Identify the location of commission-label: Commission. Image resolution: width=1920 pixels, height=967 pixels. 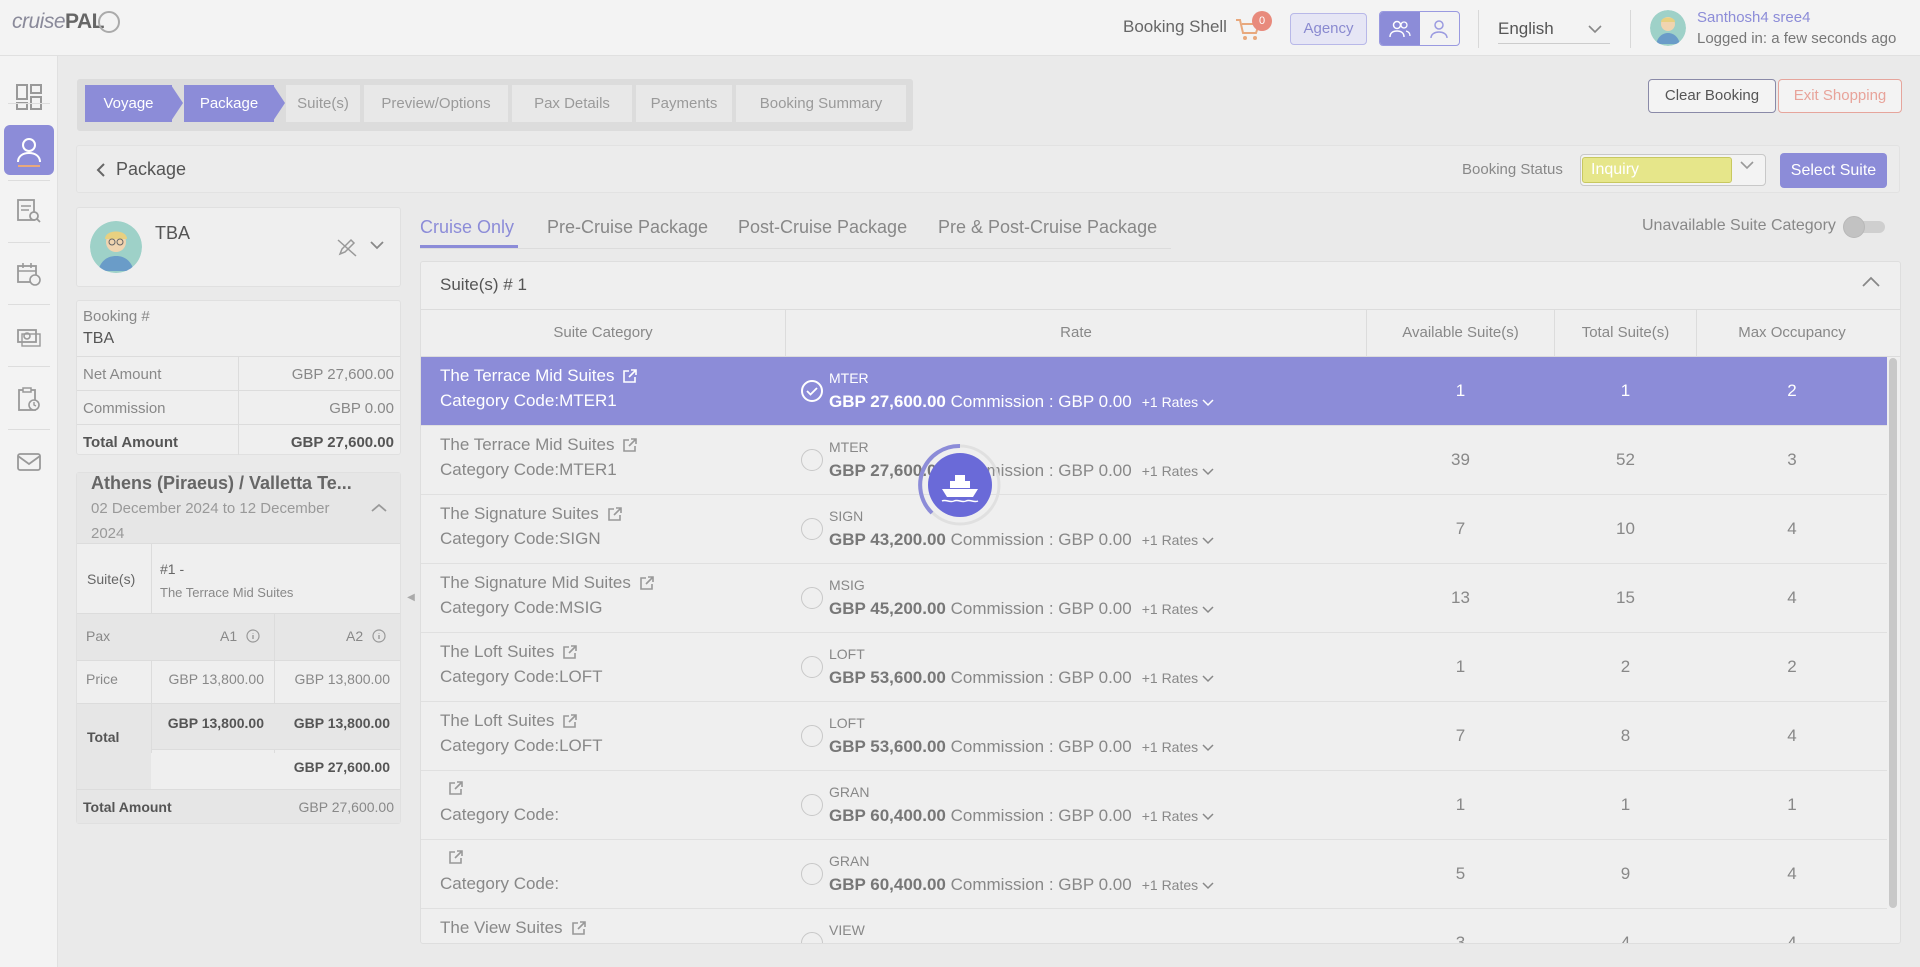
(124, 408).